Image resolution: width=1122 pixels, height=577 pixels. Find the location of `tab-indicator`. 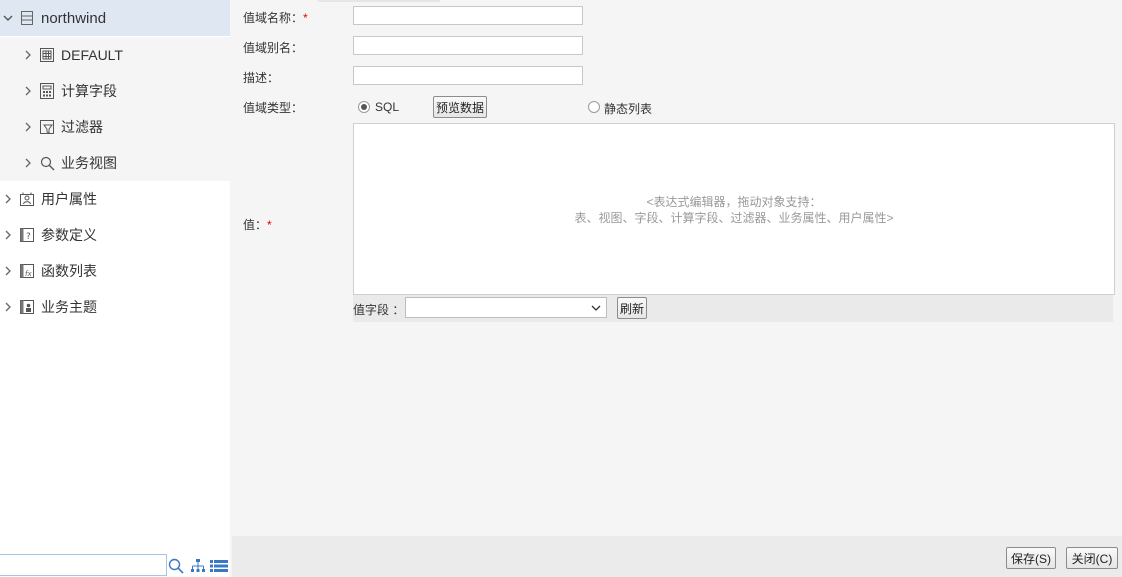

tab-indicator is located at coordinates (379, 1).